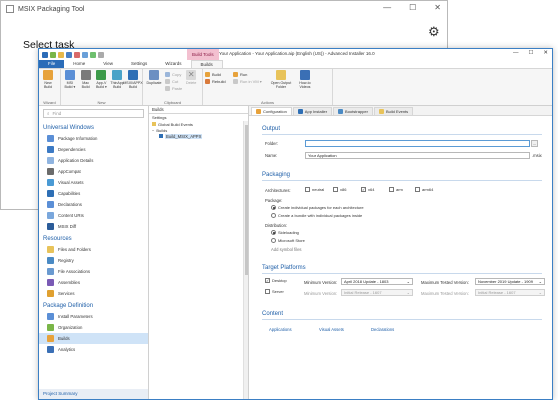 This screenshot has height=400, width=558. Describe the element at coordinates (339, 189) in the screenshot. I see `arch-x86-checkbox: x86` at that location.